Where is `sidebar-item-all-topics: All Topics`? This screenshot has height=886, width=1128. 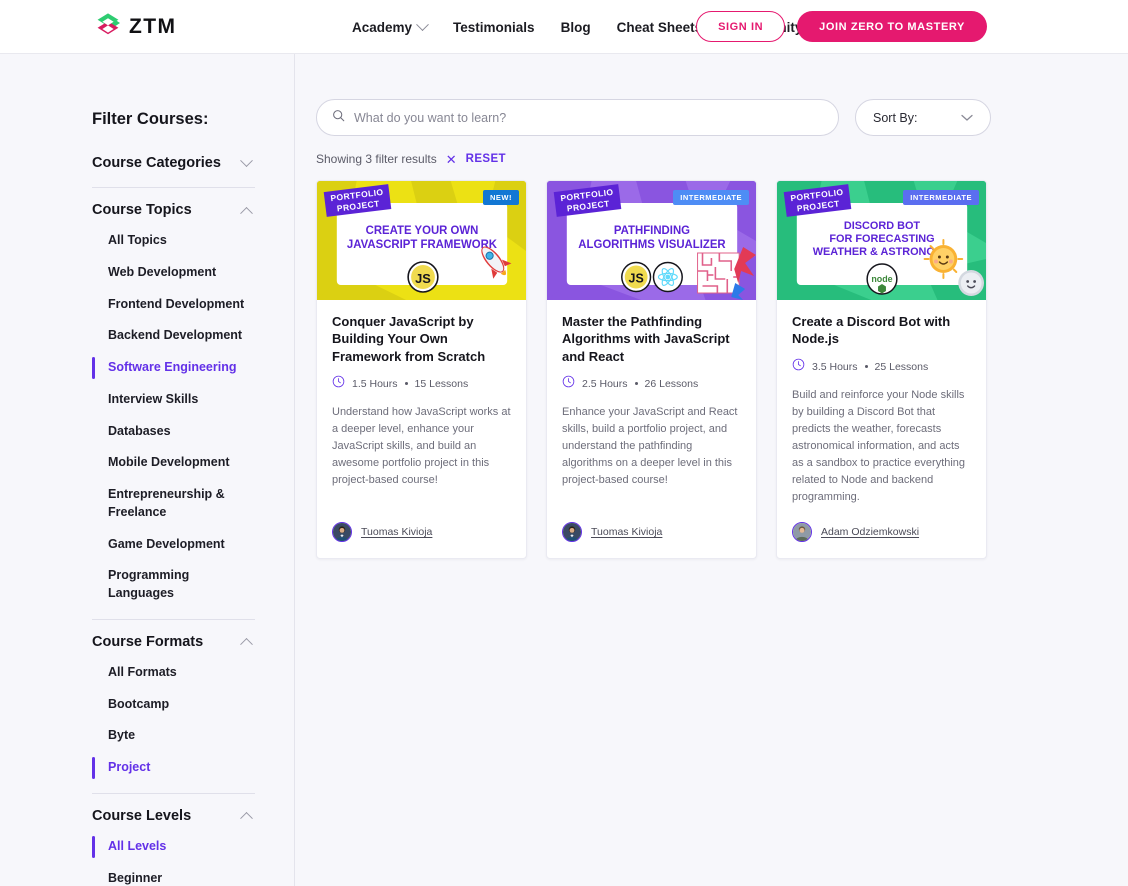
sidebar-item-all-topics: All Topics is located at coordinates (173, 241).